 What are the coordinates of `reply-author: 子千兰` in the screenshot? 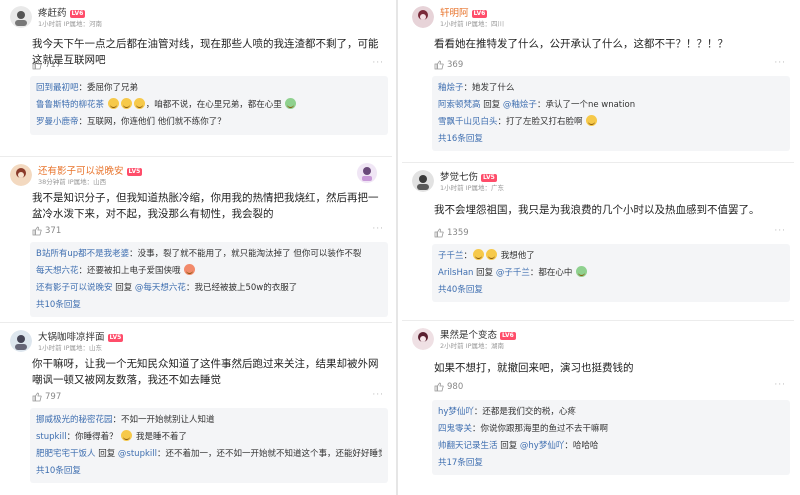 It's located at (451, 256).